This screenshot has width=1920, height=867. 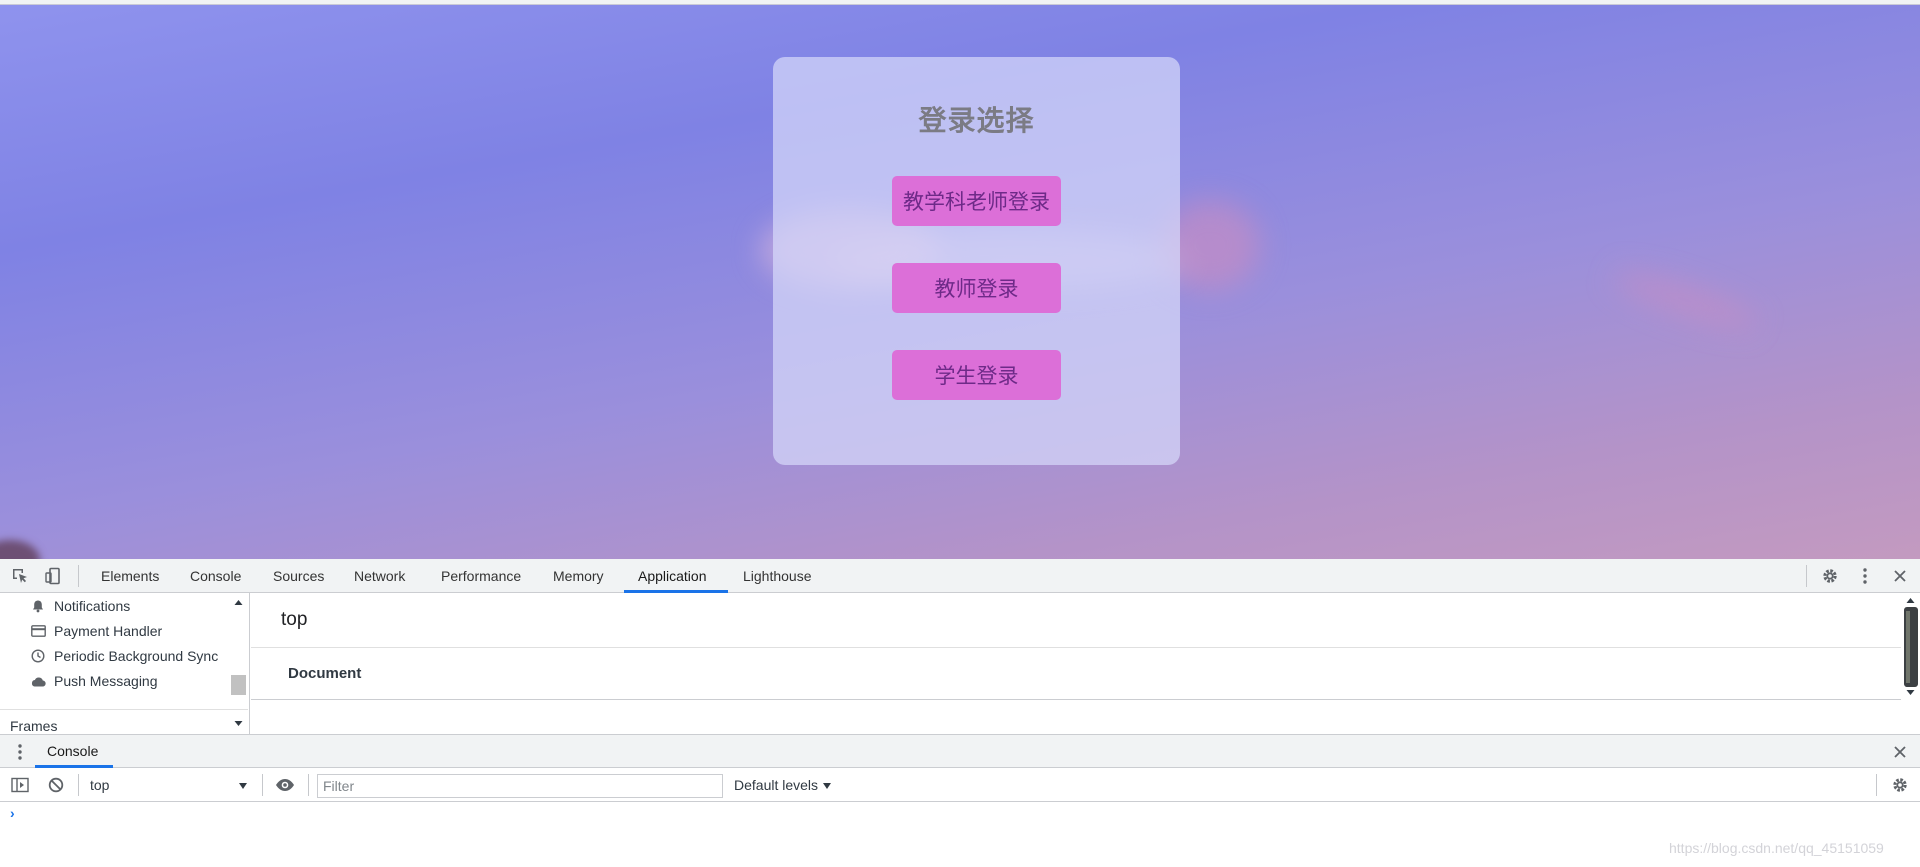 I want to click on card-icon, so click(x=38, y=631).